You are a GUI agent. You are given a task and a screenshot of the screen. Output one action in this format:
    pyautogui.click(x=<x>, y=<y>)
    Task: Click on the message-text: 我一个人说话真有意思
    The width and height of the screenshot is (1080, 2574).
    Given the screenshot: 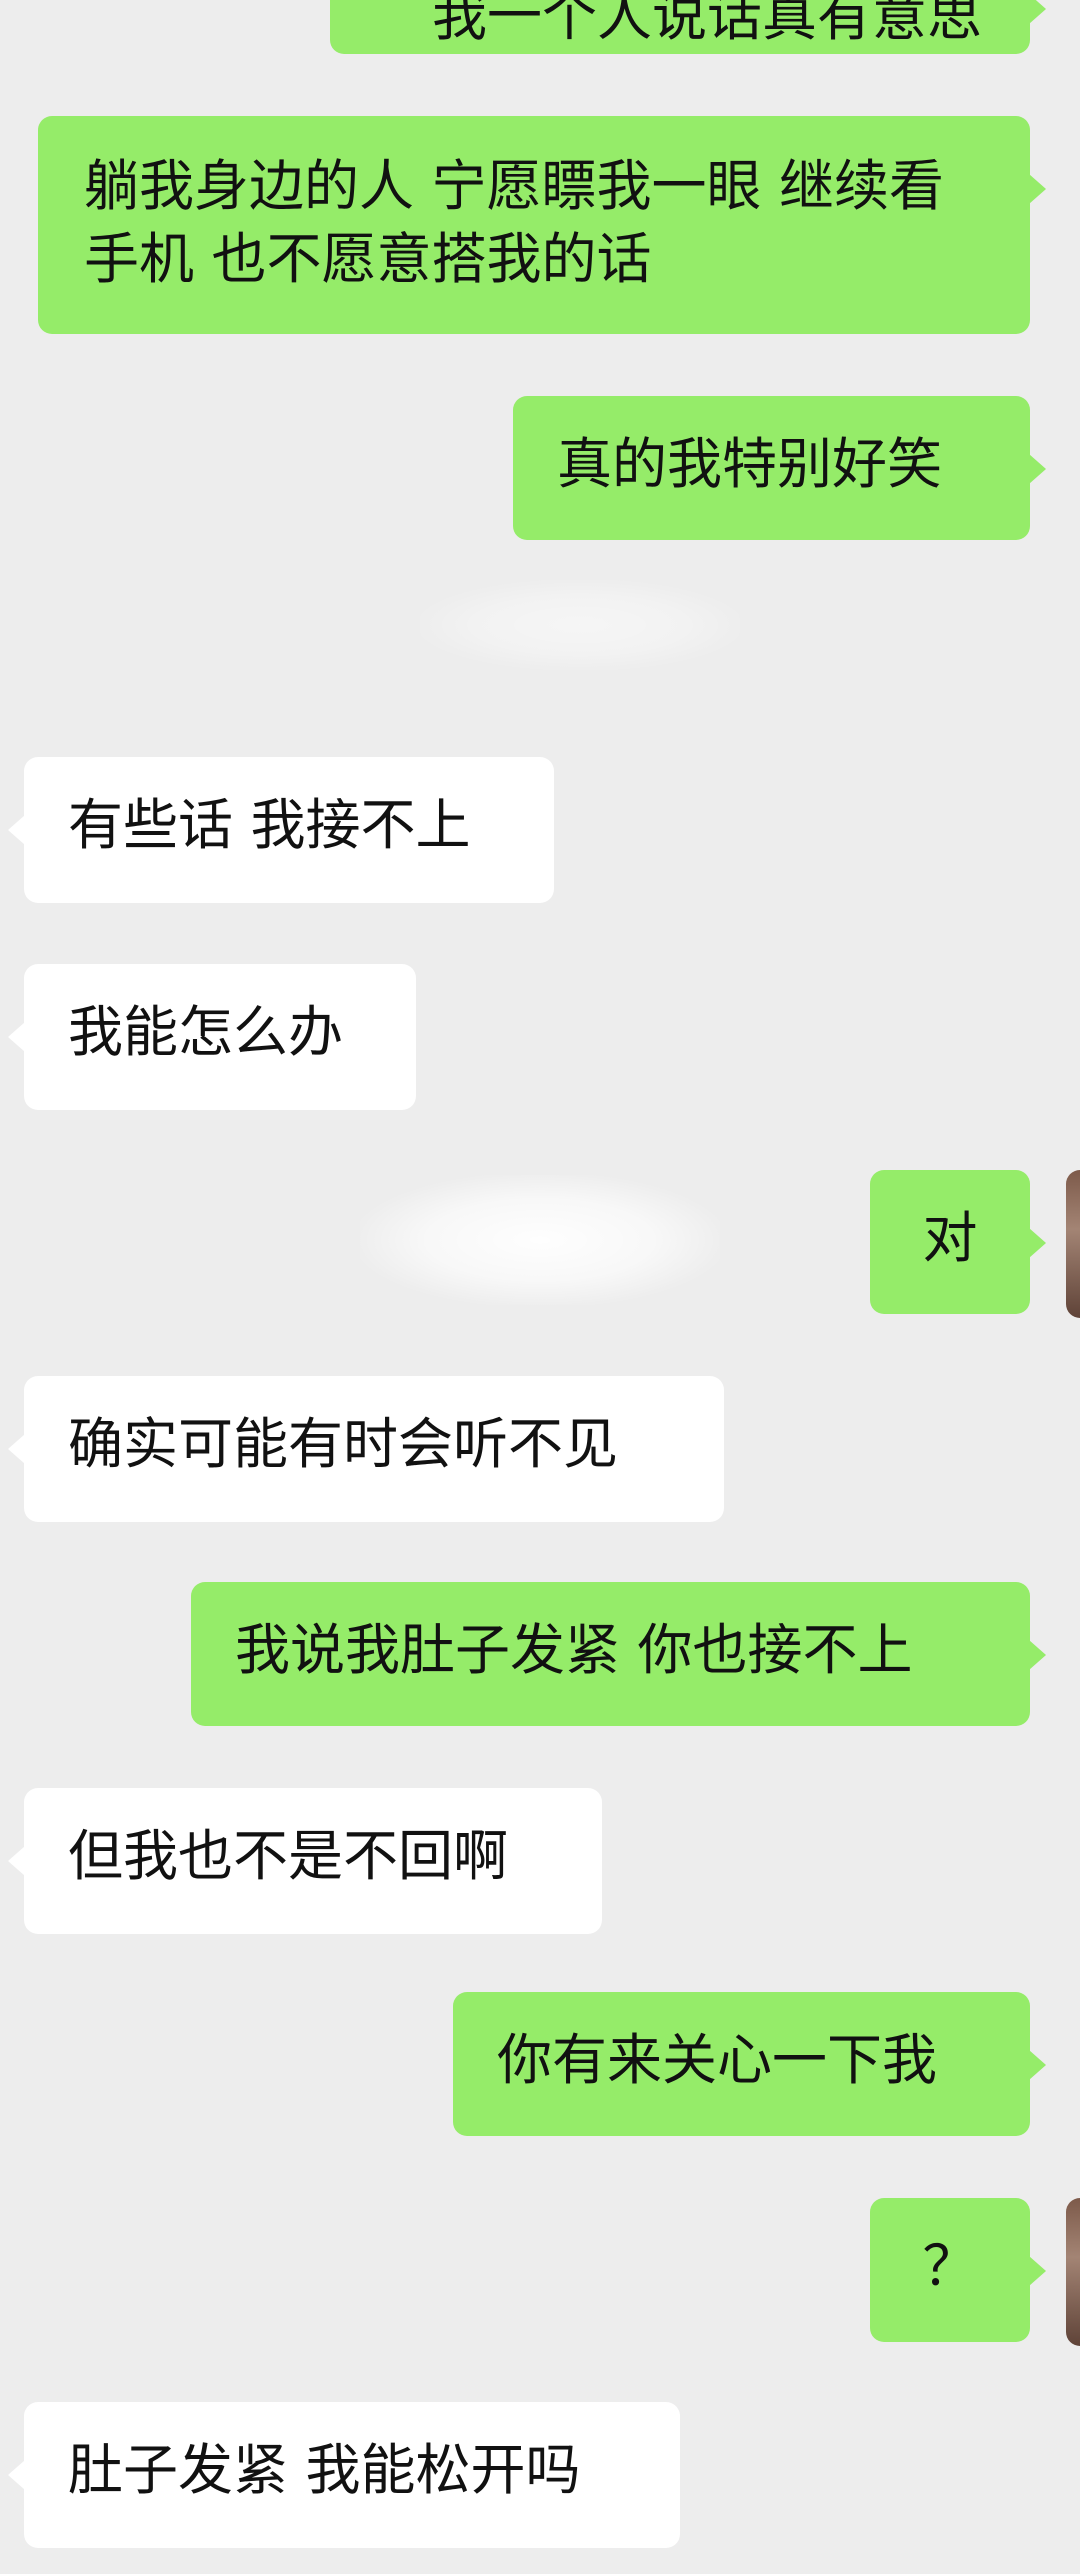 What is the action you would take?
    pyautogui.click(x=706, y=24)
    